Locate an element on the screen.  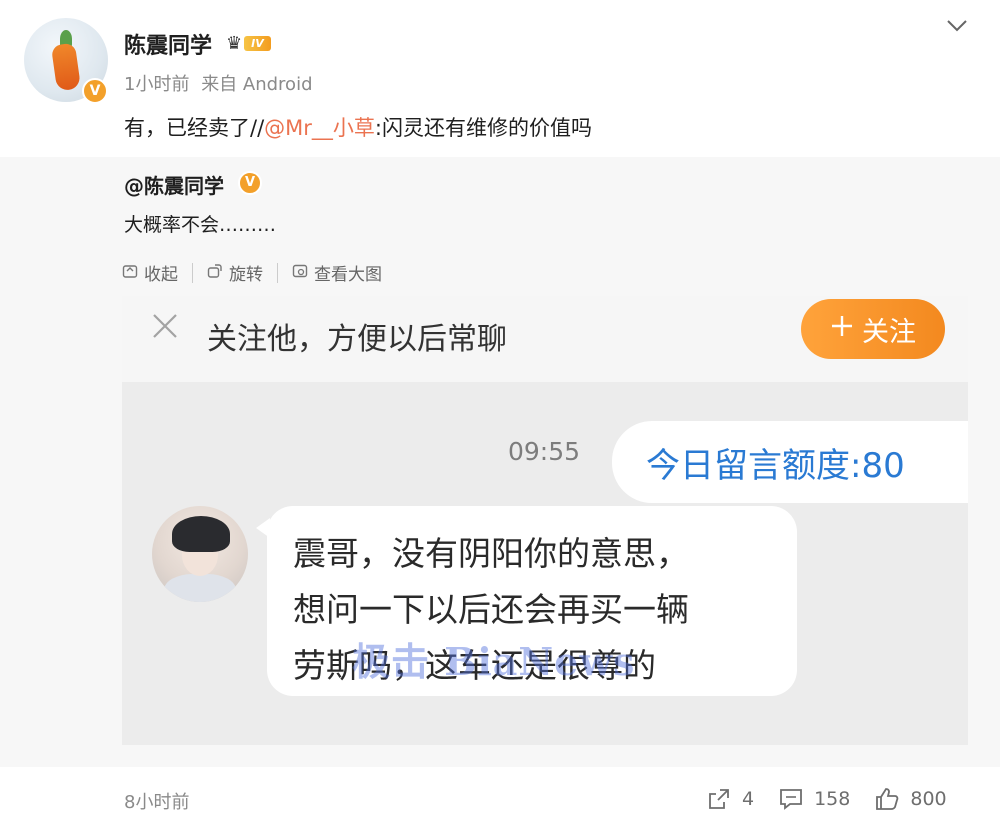
rotate-button: 旋转 is located at coordinates (242, 272).